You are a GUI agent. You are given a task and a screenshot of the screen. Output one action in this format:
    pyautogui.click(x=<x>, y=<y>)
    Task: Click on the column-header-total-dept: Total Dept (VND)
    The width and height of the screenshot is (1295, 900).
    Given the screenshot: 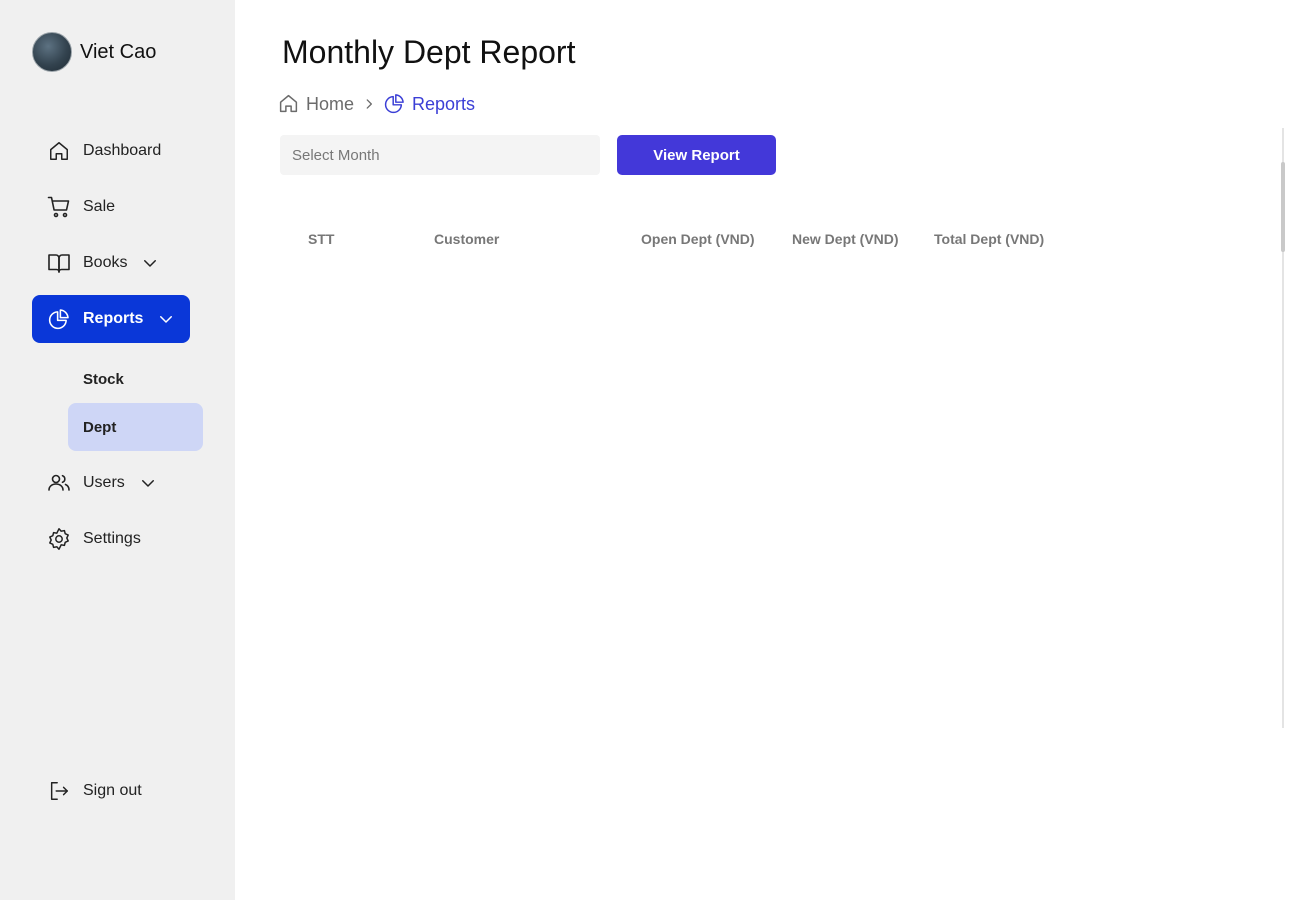 What is the action you would take?
    pyautogui.click(x=989, y=239)
    